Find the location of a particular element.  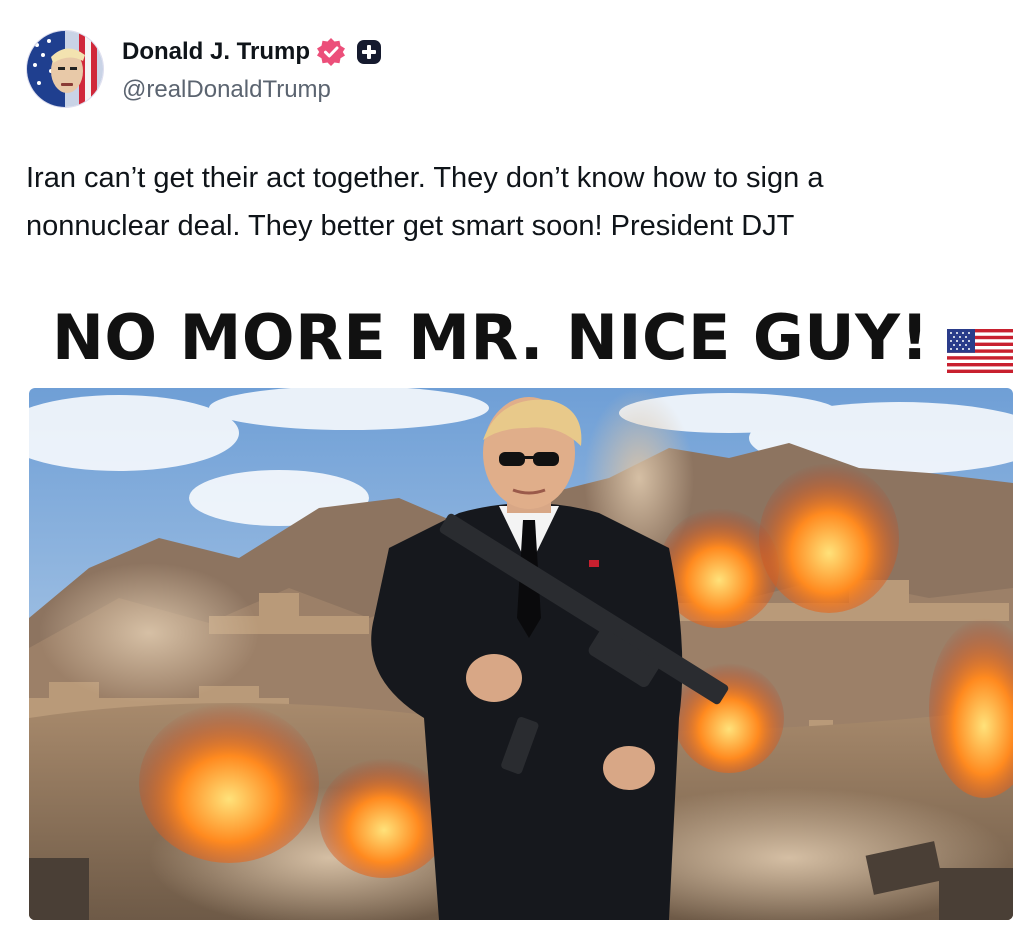

author-name-row: Donald J. Trump is located at coordinates (252, 52).